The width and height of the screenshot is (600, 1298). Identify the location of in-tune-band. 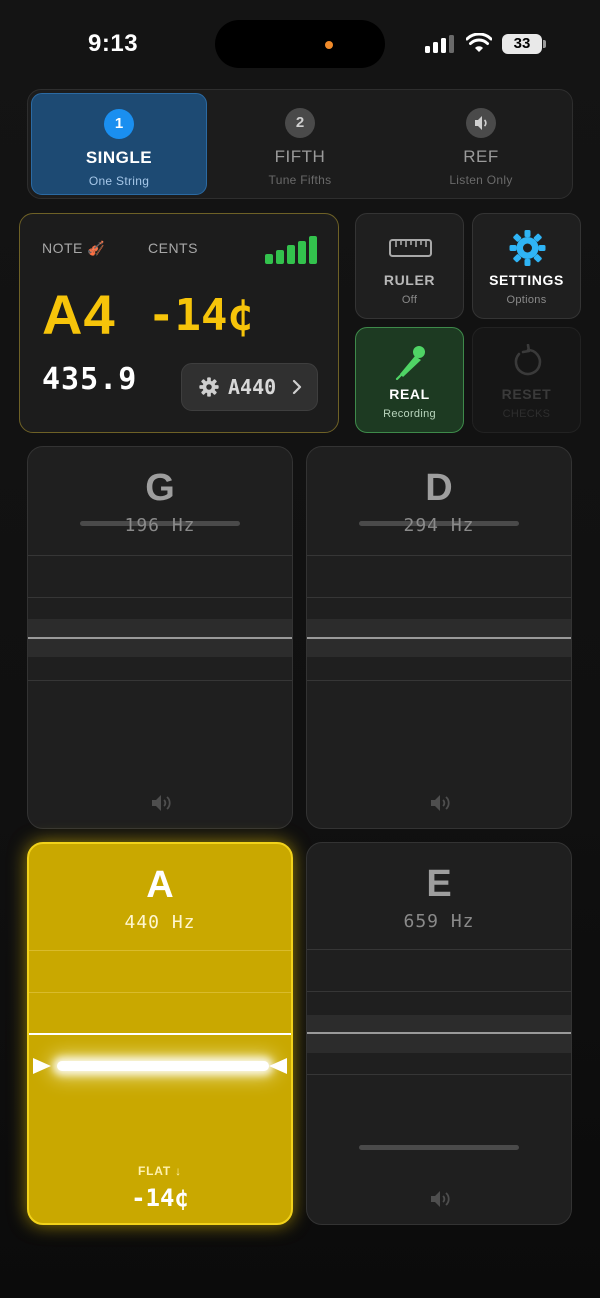
(439, 1034).